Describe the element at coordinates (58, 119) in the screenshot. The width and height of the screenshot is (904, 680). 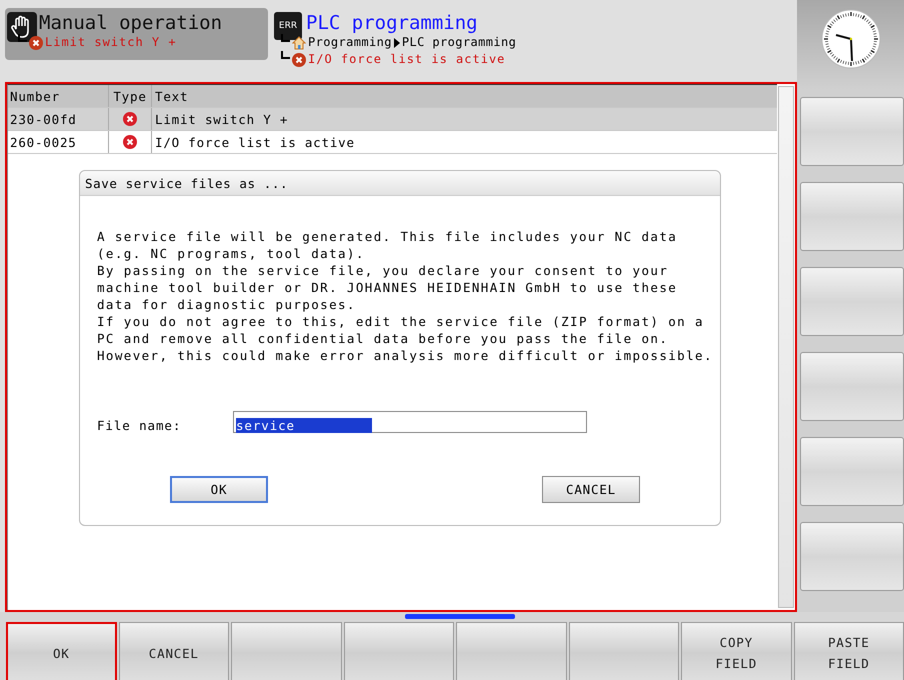
I see `table-cell: 230-00fd` at that location.